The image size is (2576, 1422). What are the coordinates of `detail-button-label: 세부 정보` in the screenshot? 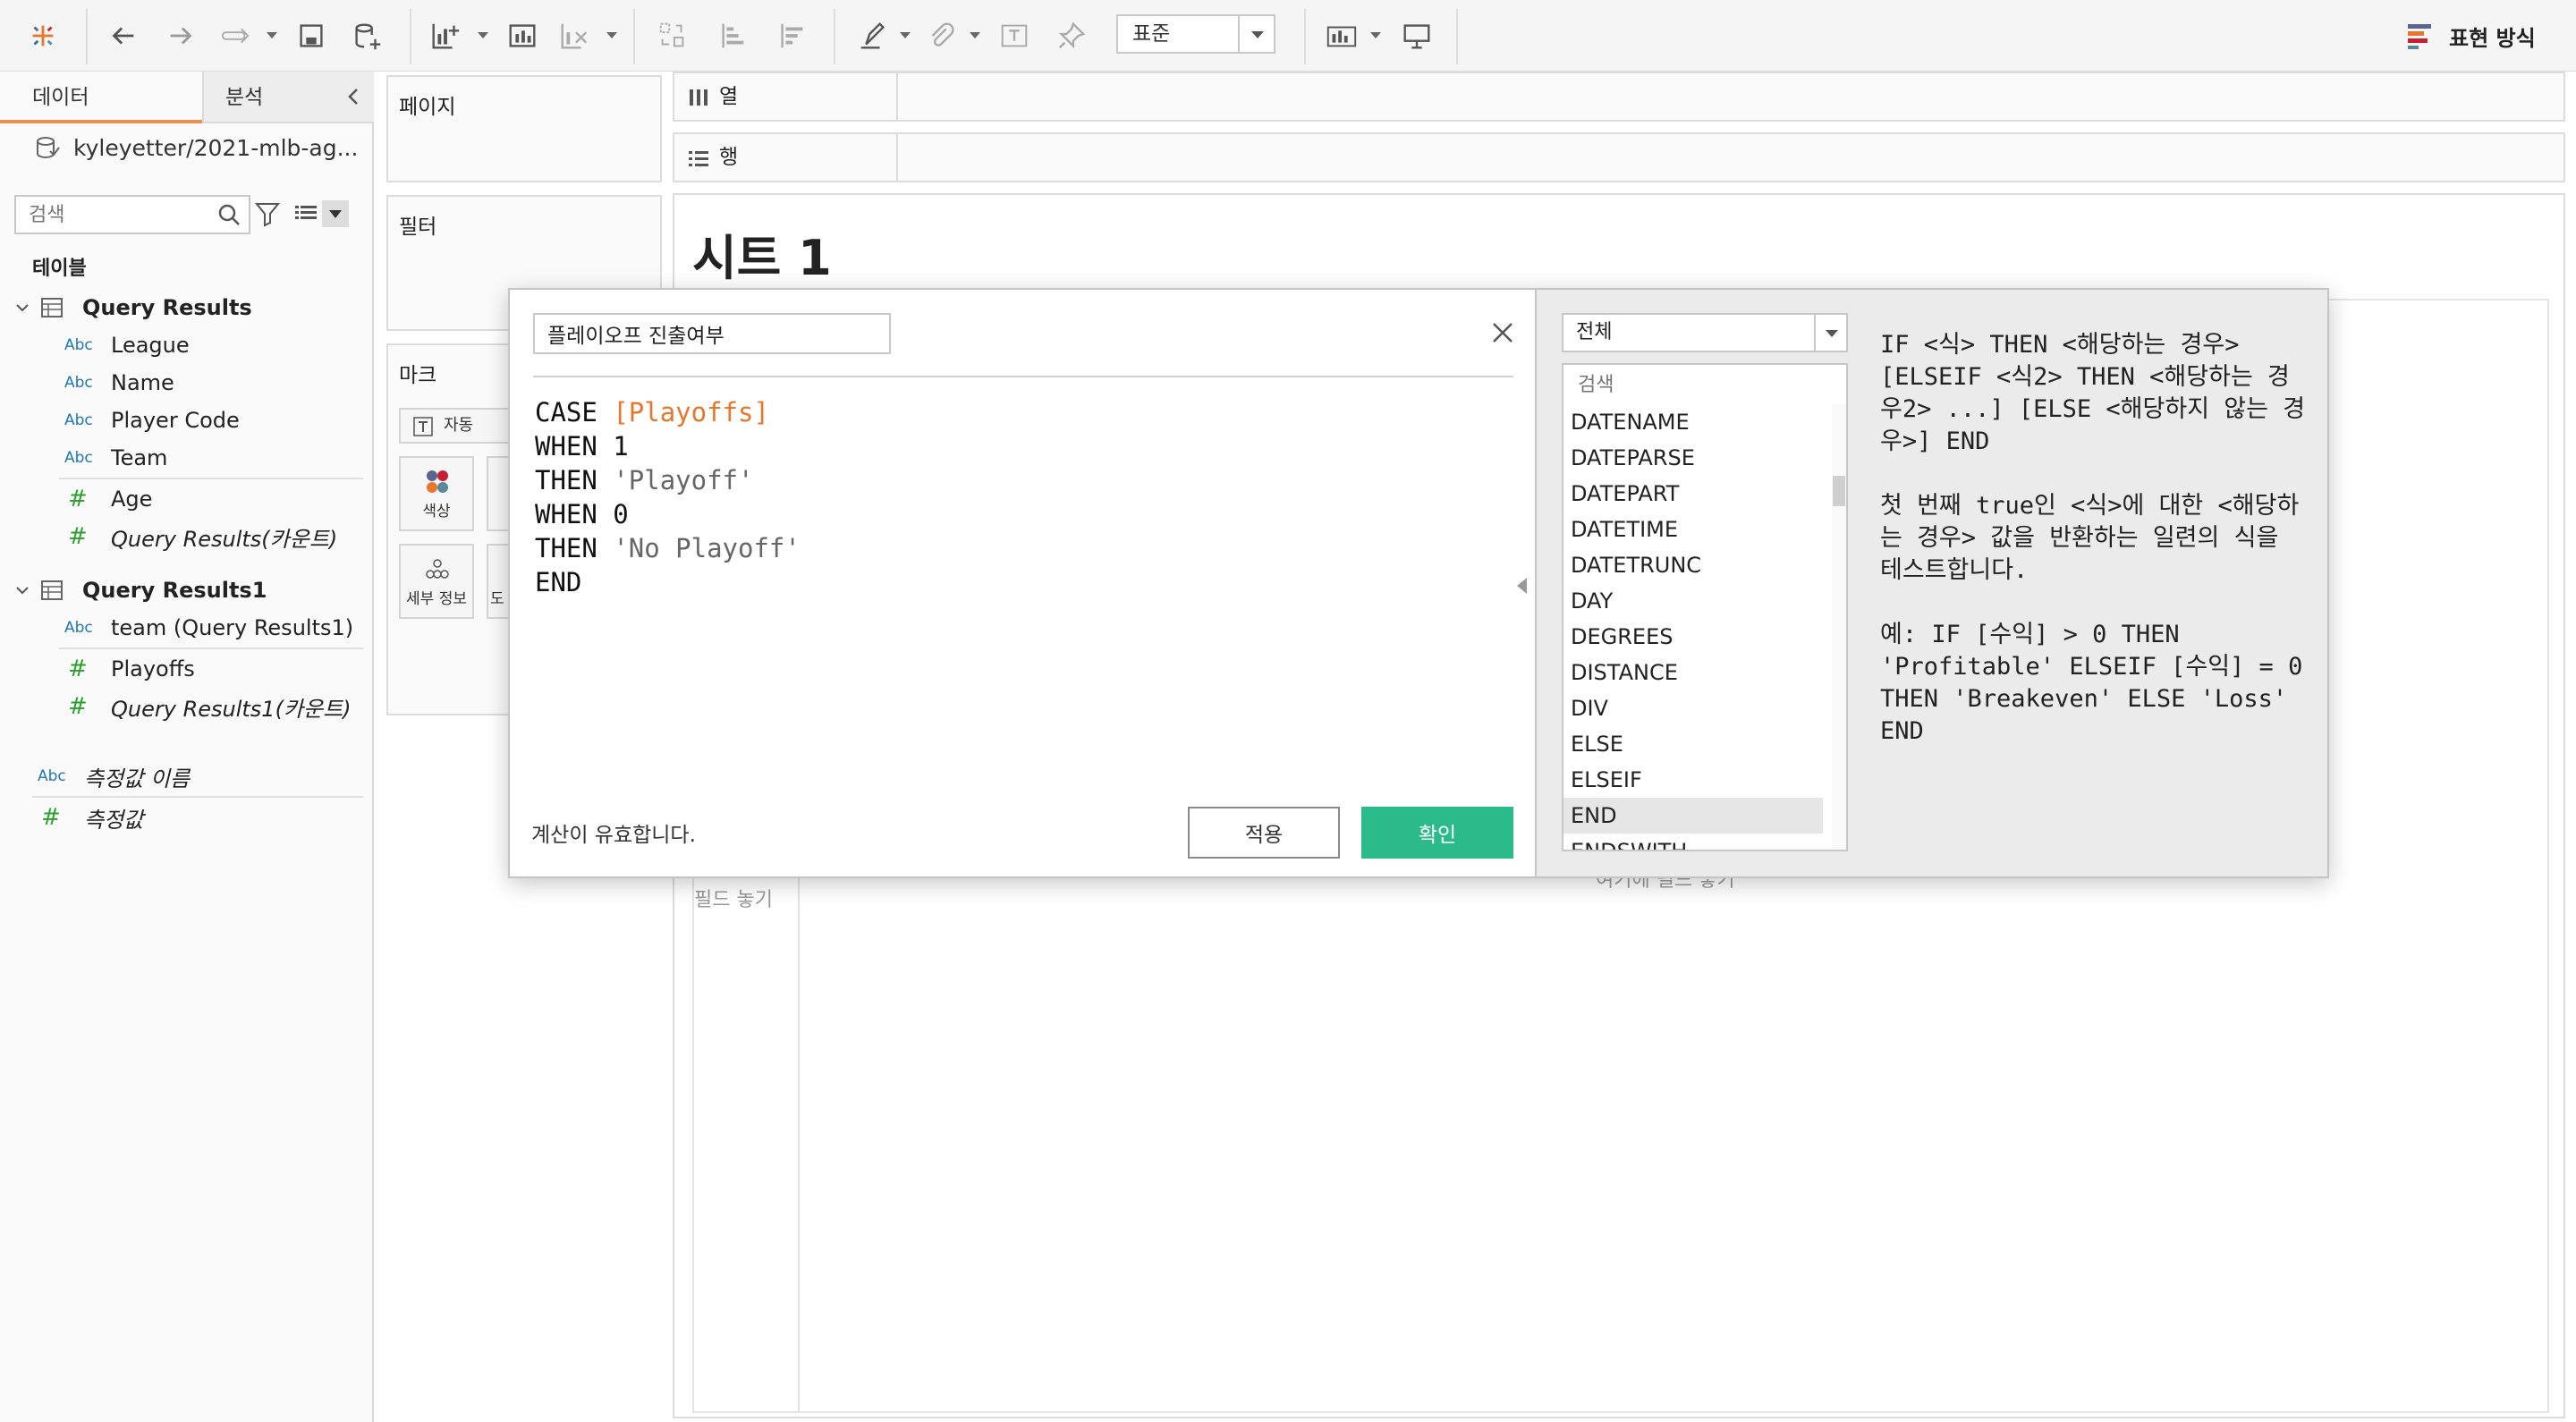 It's located at (436, 599).